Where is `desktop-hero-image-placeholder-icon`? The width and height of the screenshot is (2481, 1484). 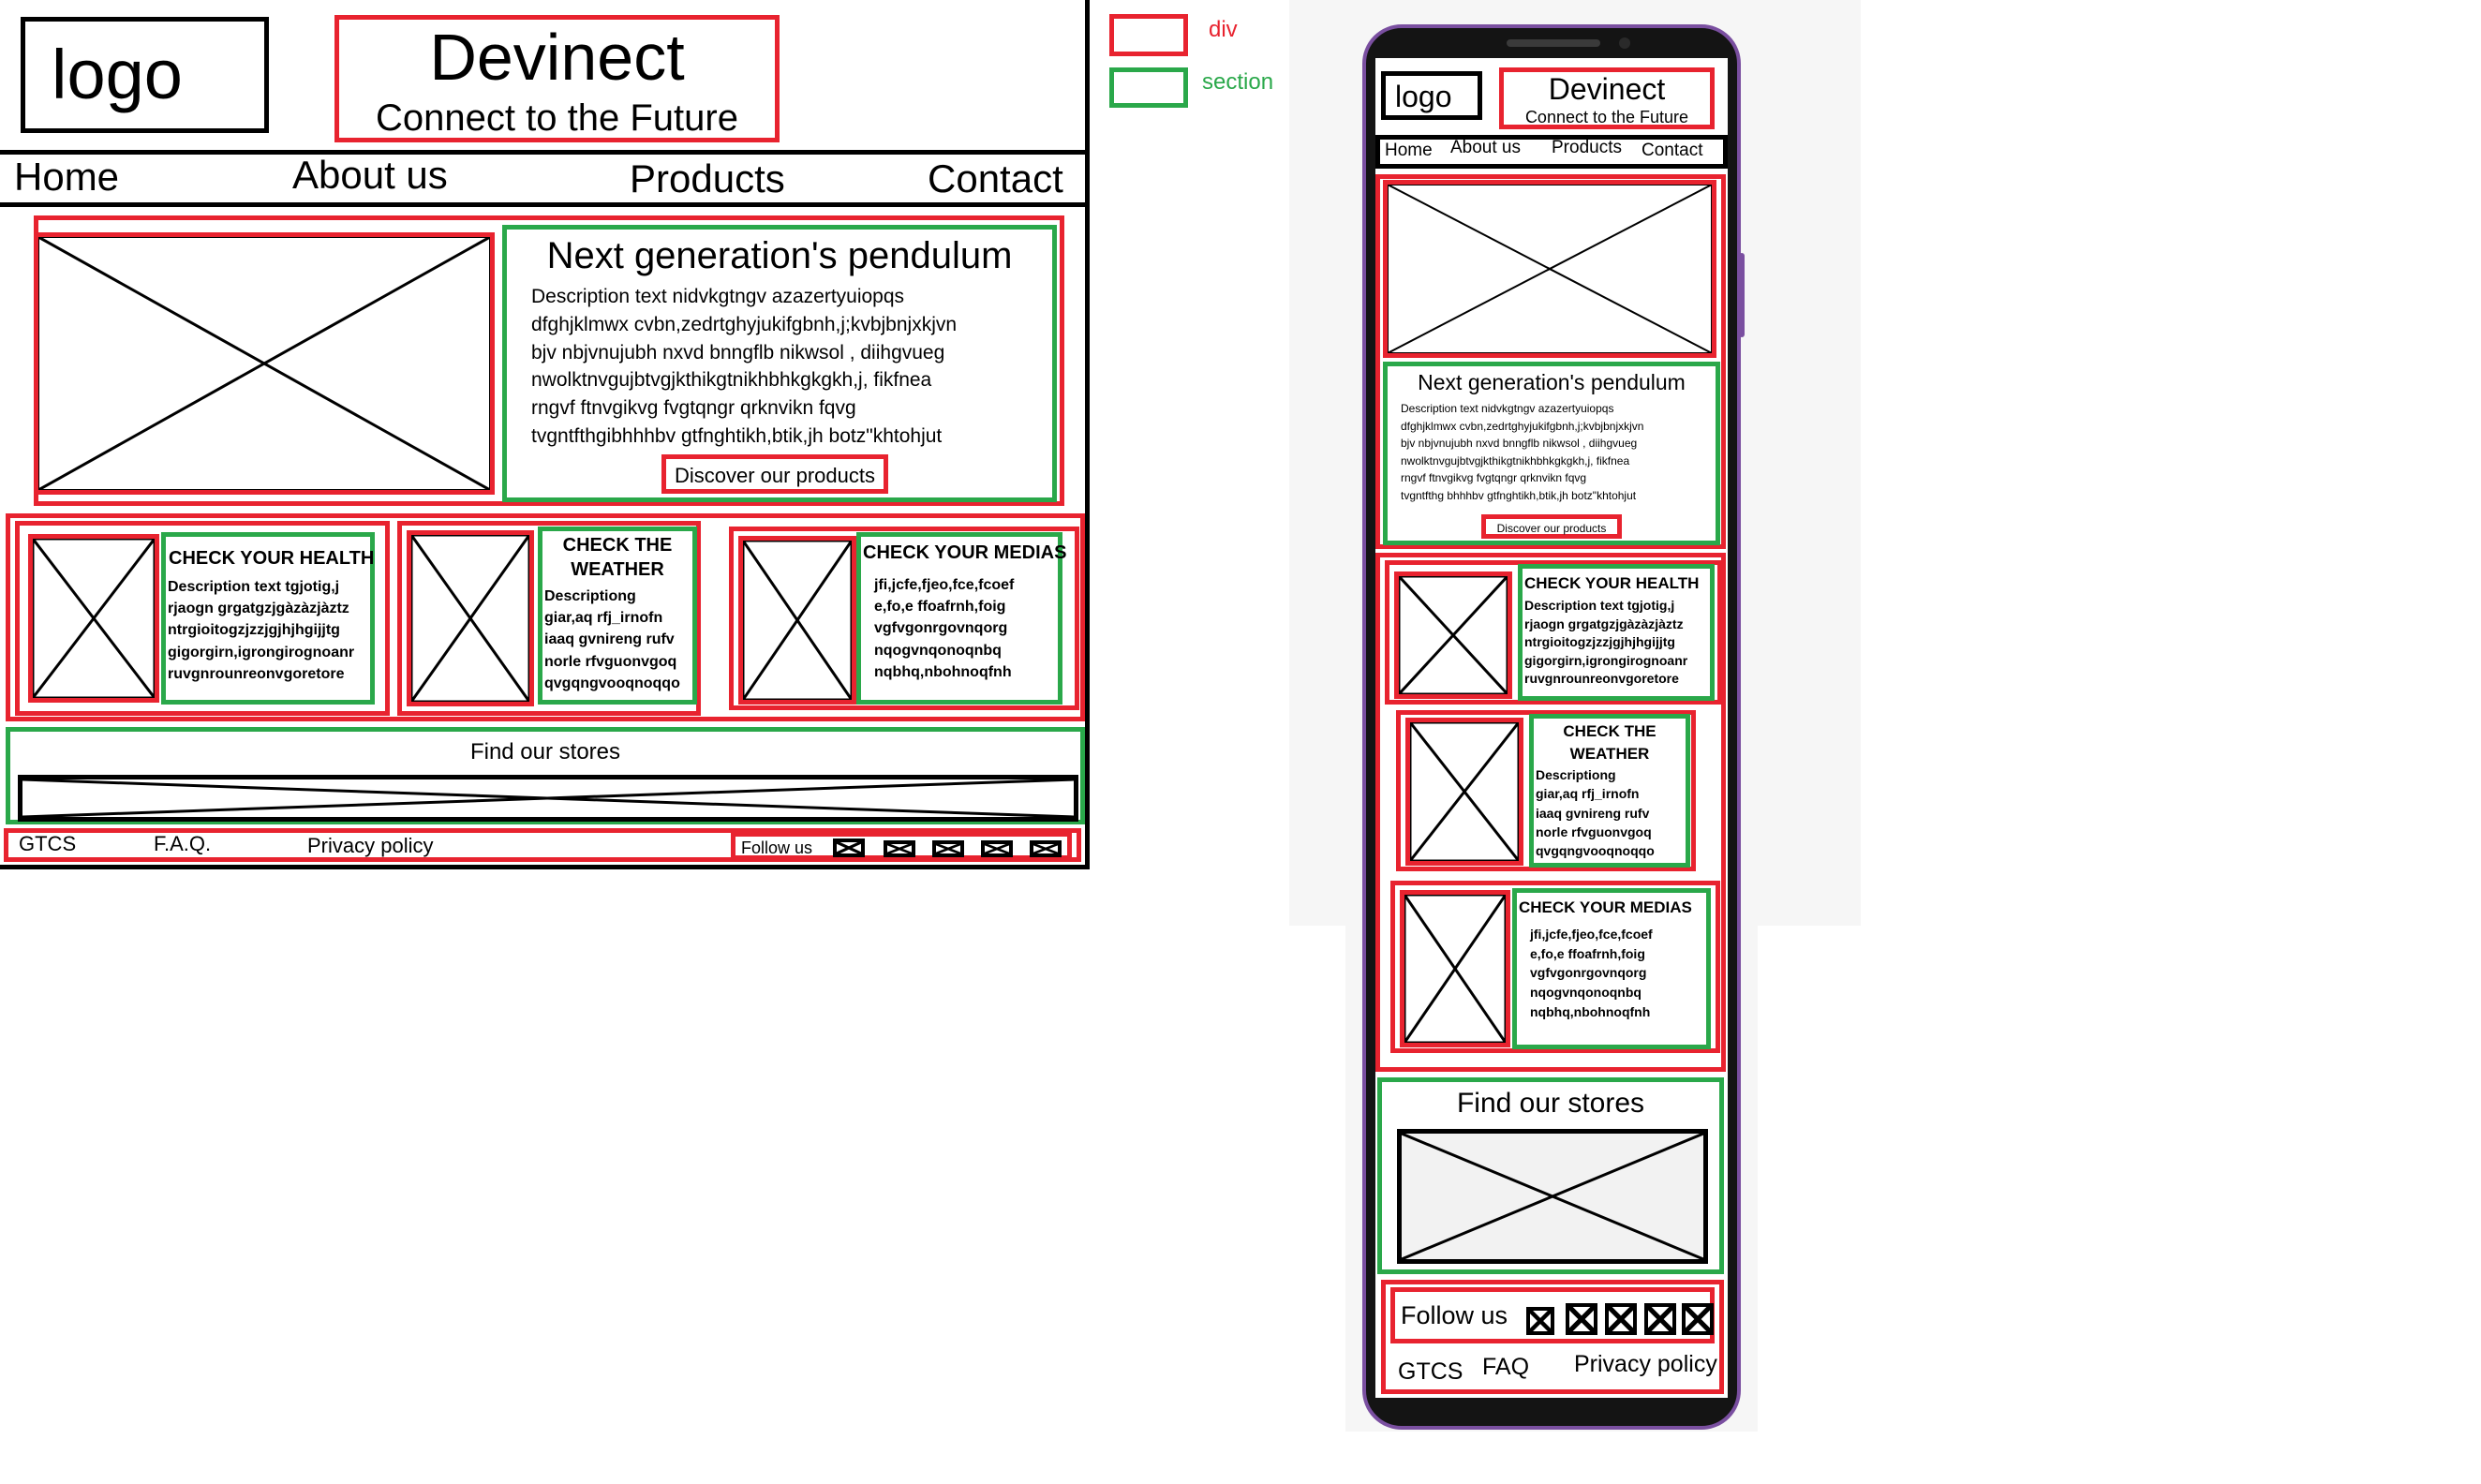
desktop-hero-image-placeholder-icon is located at coordinates (264, 363).